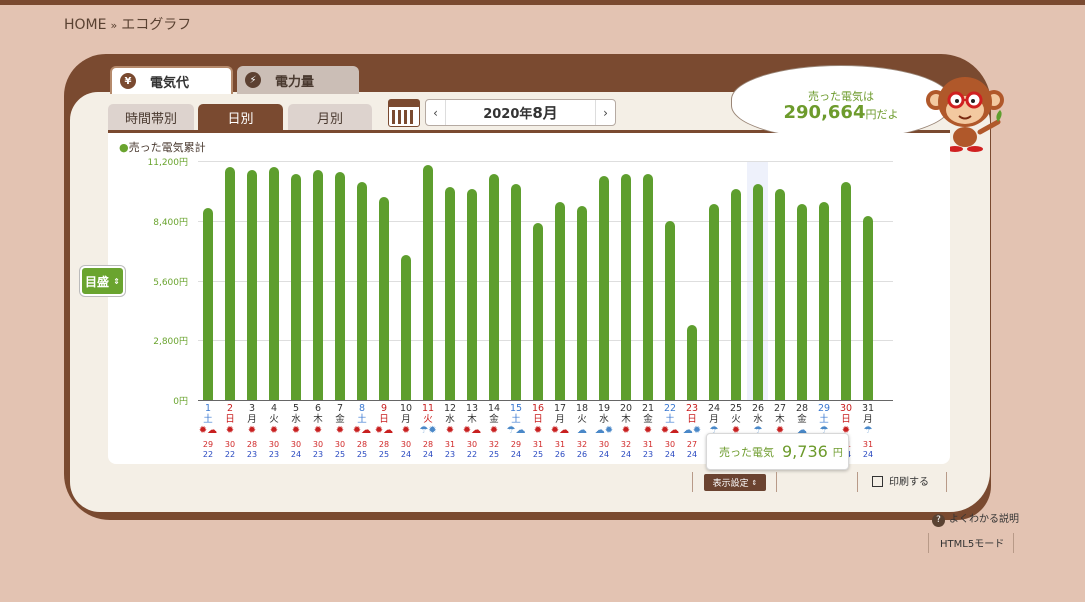 The width and height of the screenshot is (1085, 602). Describe the element at coordinates (714, 414) in the screenshot. I see `day-label: 24 月` at that location.